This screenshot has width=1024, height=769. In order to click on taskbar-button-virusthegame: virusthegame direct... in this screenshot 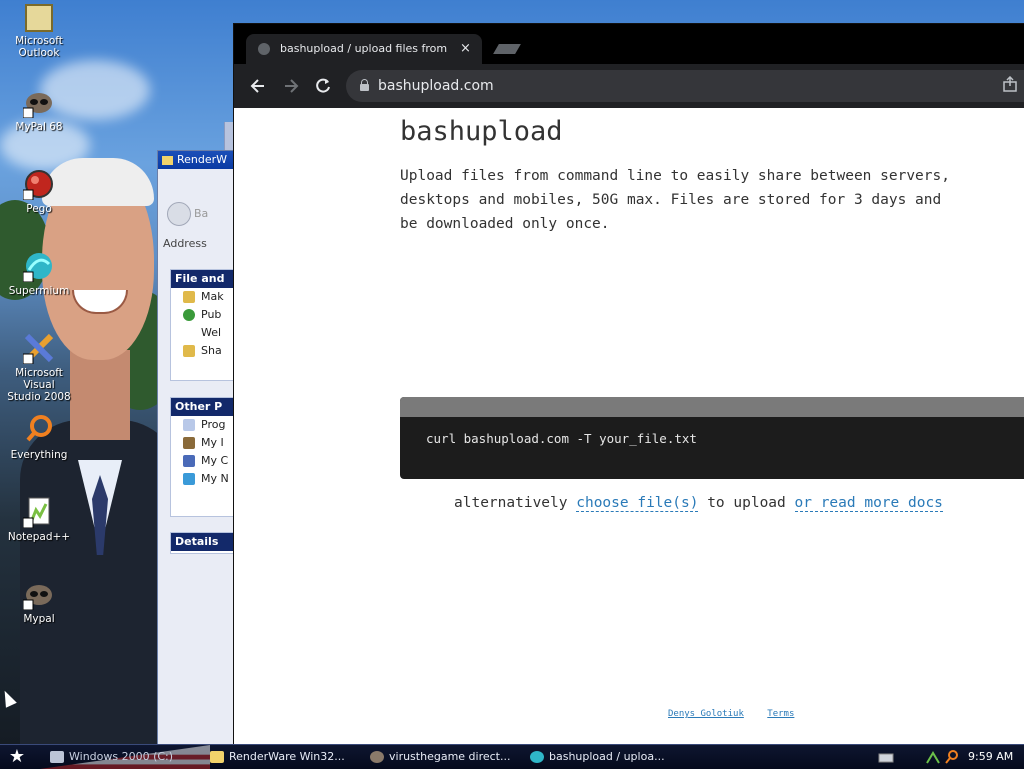, I will do `click(446, 757)`.